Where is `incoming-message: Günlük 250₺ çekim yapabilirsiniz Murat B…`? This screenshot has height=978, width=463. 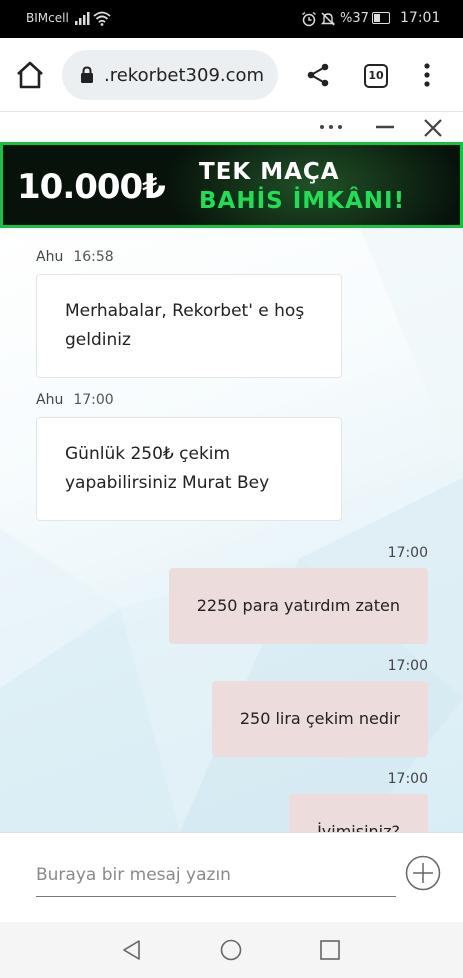
incoming-message: Günlük 250₺ çekim yapabilirsiniz Murat B… is located at coordinates (189, 469).